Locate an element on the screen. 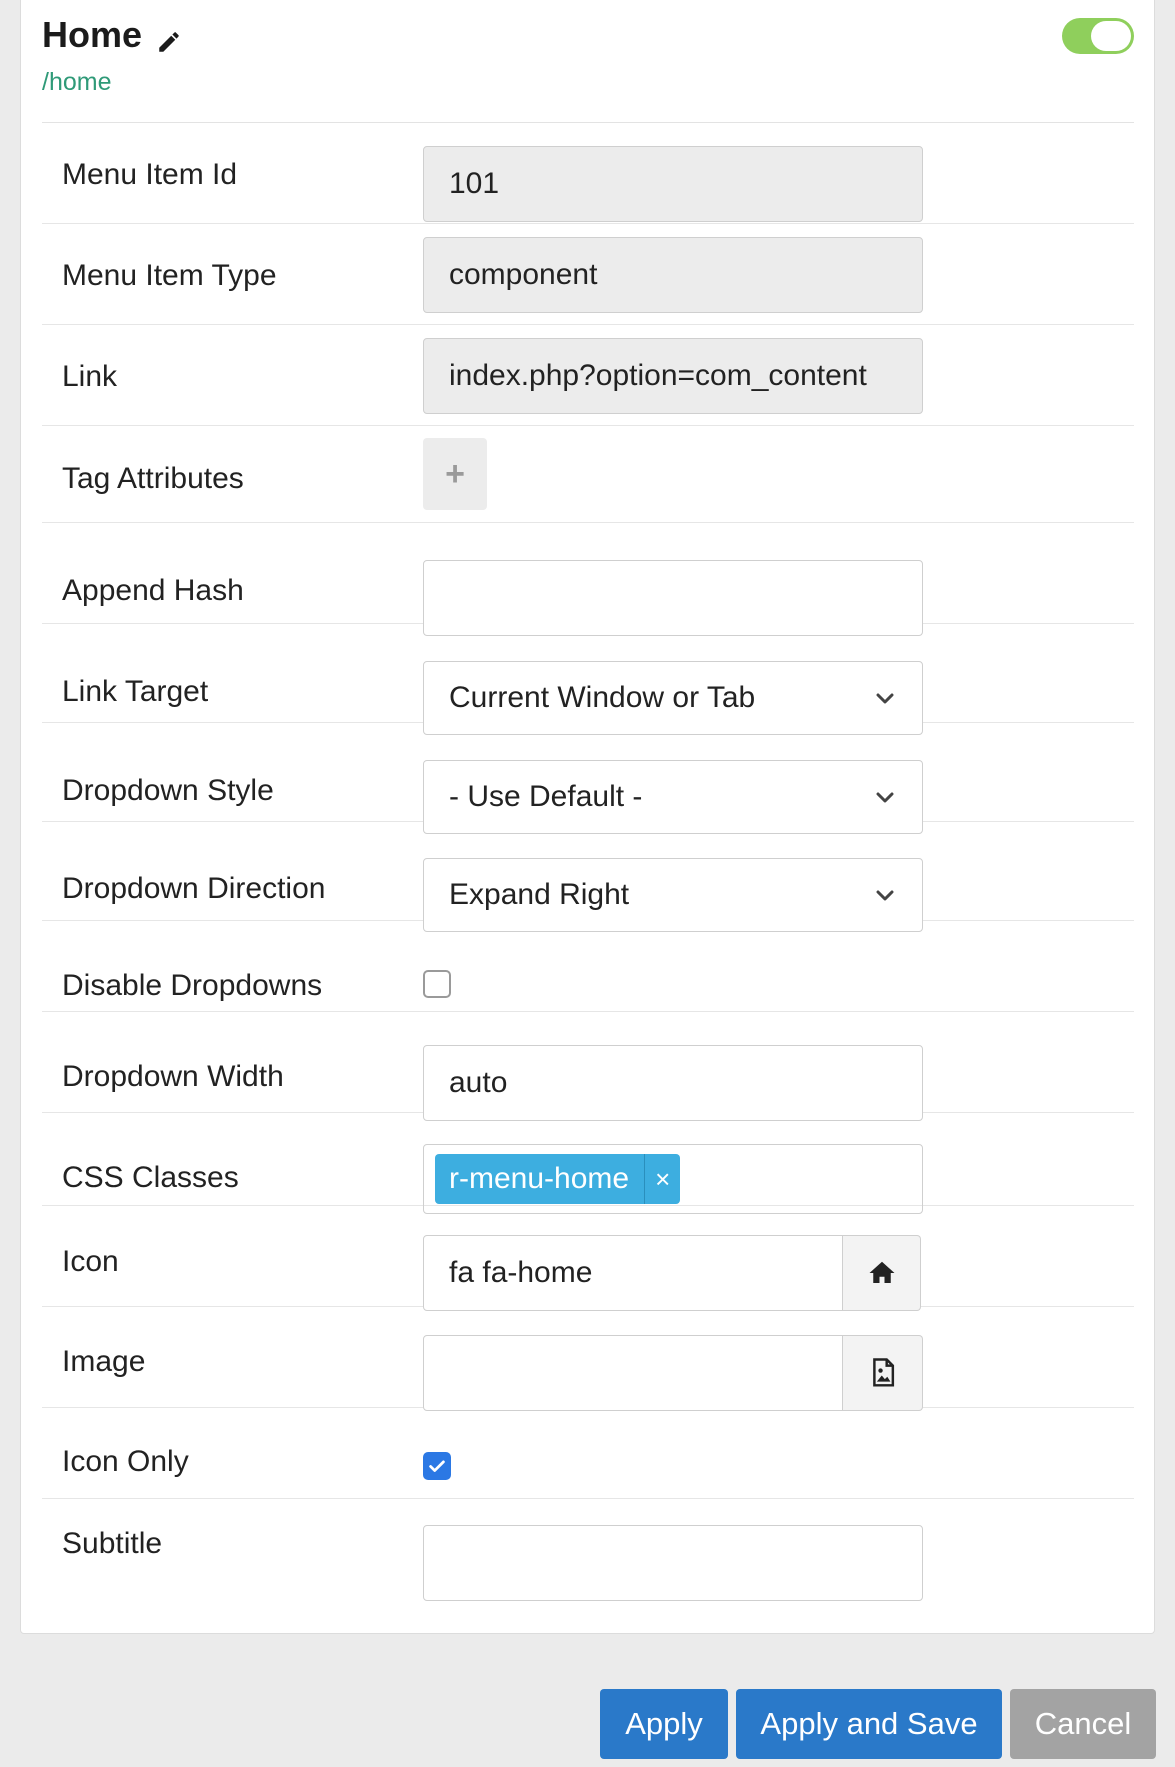  row-dropdown-width: Dropdown Width auto is located at coordinates (588, 1067).